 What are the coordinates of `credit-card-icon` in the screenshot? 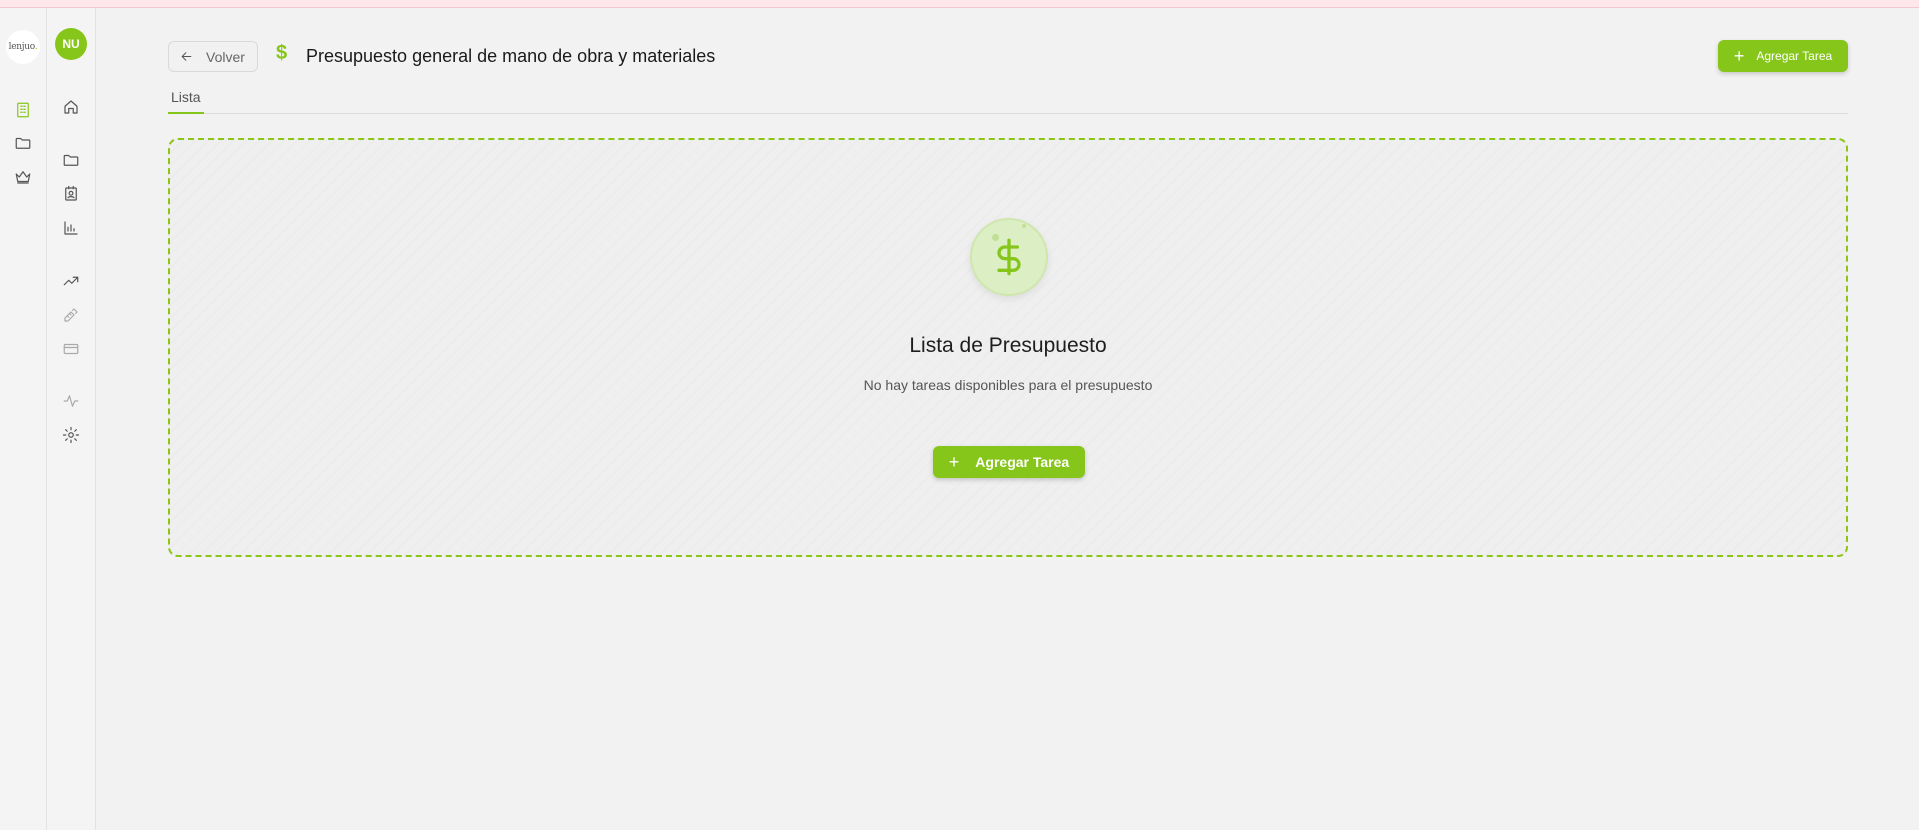 It's located at (71, 349).